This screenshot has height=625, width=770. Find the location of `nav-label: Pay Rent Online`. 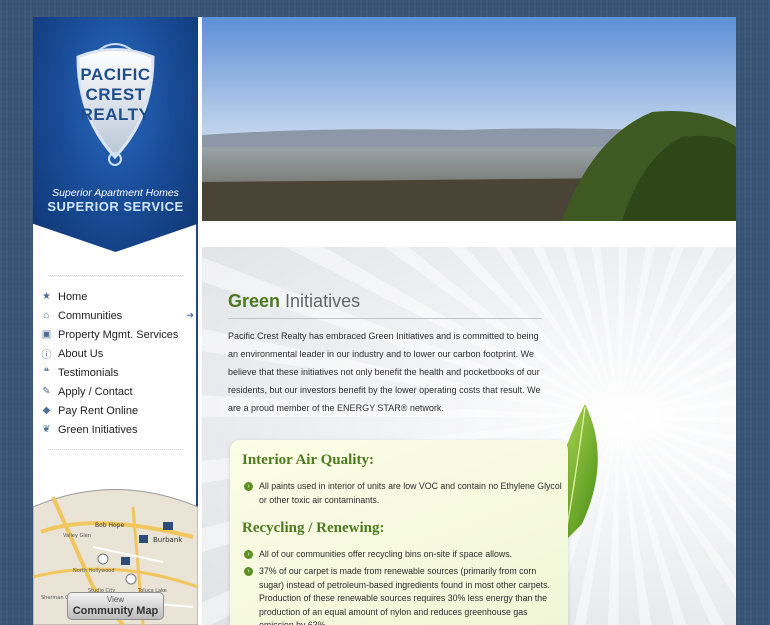

nav-label: Pay Rent Online is located at coordinates (98, 410).